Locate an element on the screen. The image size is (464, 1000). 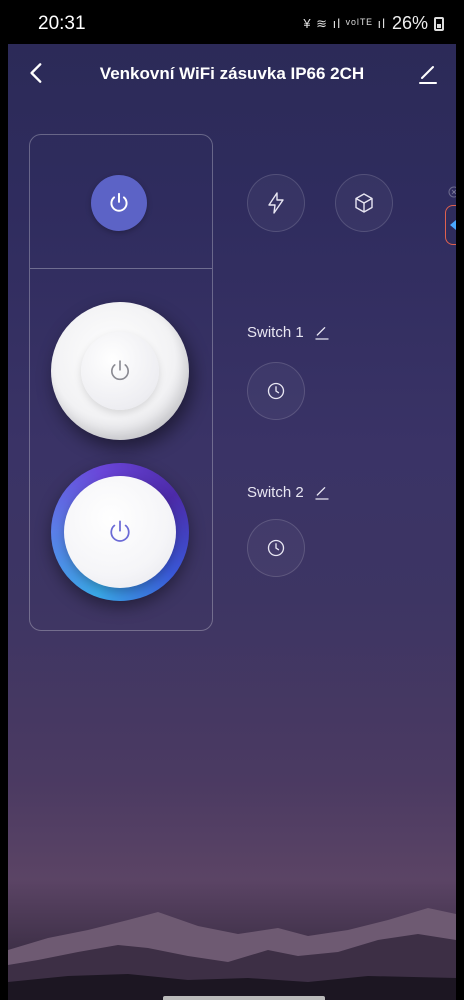
app-header: Venkovní WiFi zásuvka IP66 2CH is located at coordinates (232, 74).